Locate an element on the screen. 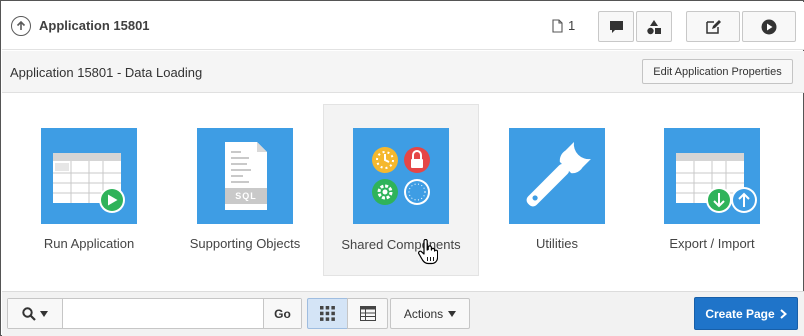 The image size is (804, 336). chevron-right-icon is located at coordinates (783, 313).